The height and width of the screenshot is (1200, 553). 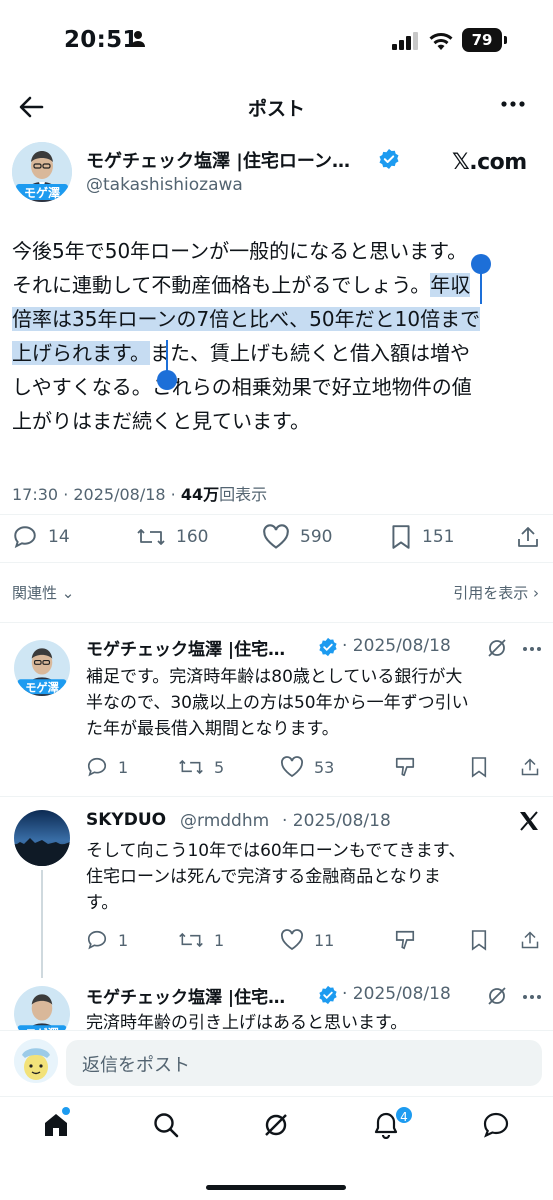 I want to click on selection-end-handle, so click(x=167, y=380).